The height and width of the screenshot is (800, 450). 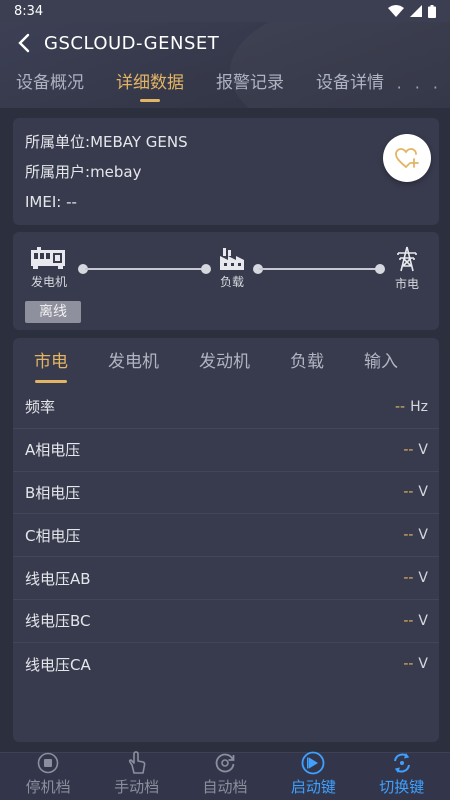 I want to click on status-bar: 8:34, so click(x=225, y=11).